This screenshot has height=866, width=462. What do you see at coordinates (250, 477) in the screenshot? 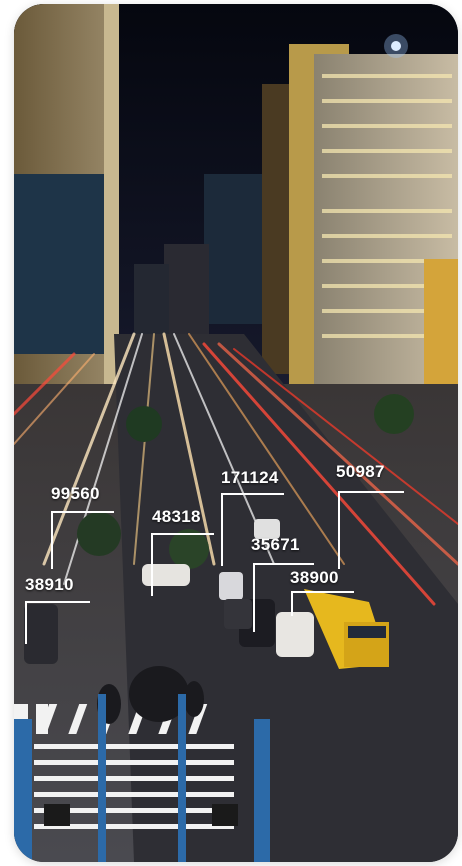
I see `annotation-label-171124: 171124` at bounding box center [250, 477].